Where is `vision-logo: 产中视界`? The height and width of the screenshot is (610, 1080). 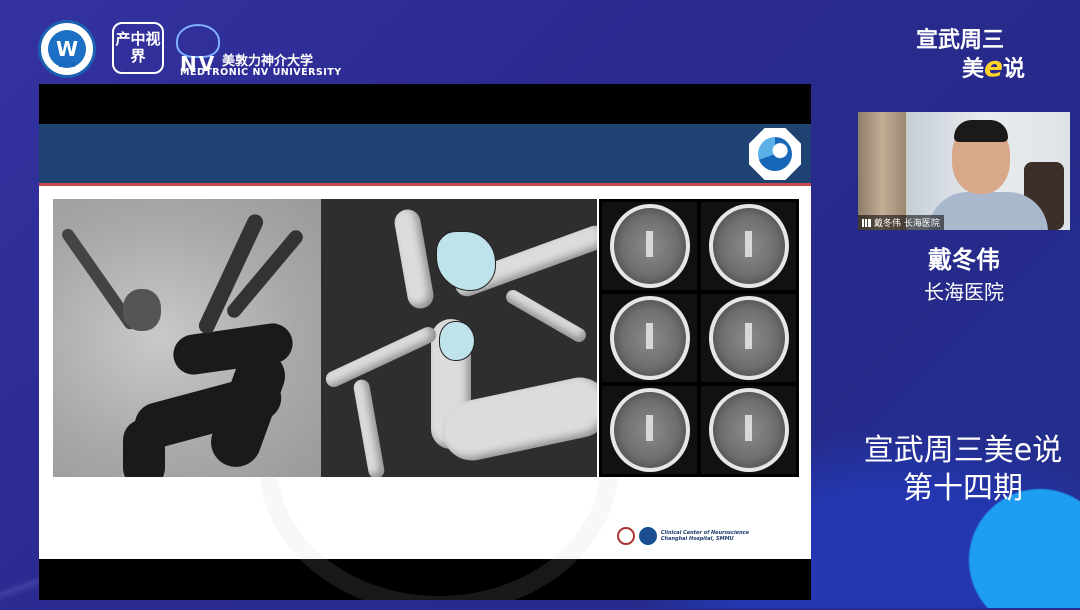
vision-logo: 产中视界 is located at coordinates (138, 48).